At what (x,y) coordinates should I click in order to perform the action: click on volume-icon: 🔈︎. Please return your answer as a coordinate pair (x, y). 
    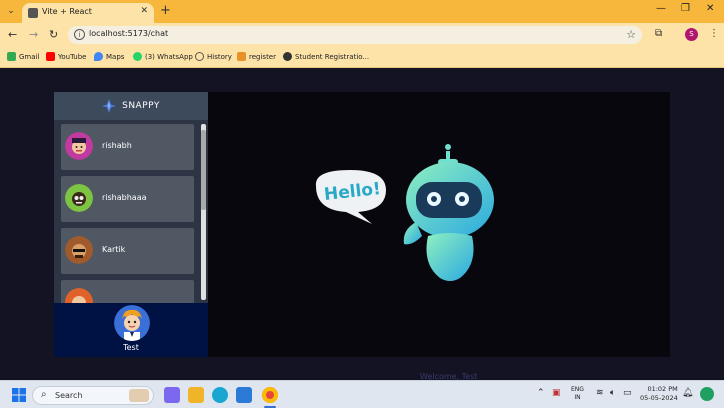
    Looking at the image, I should click on (612, 393).